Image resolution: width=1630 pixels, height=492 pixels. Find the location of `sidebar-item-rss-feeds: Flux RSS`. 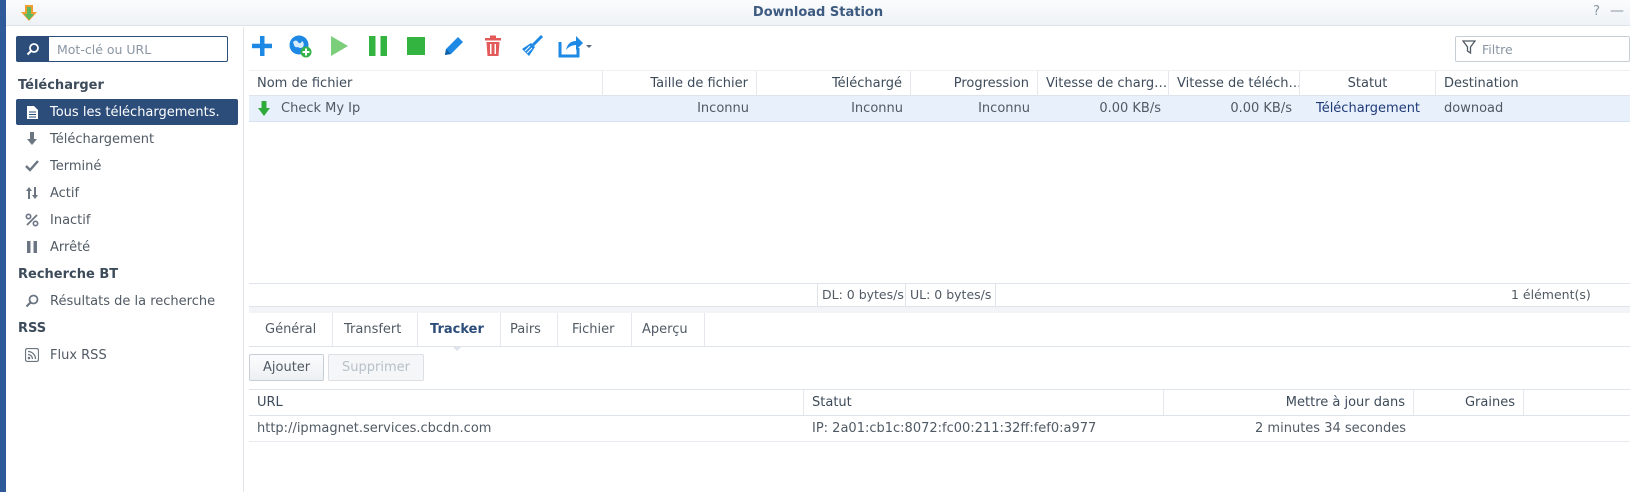

sidebar-item-rss-feeds: Flux RSS is located at coordinates (127, 355).